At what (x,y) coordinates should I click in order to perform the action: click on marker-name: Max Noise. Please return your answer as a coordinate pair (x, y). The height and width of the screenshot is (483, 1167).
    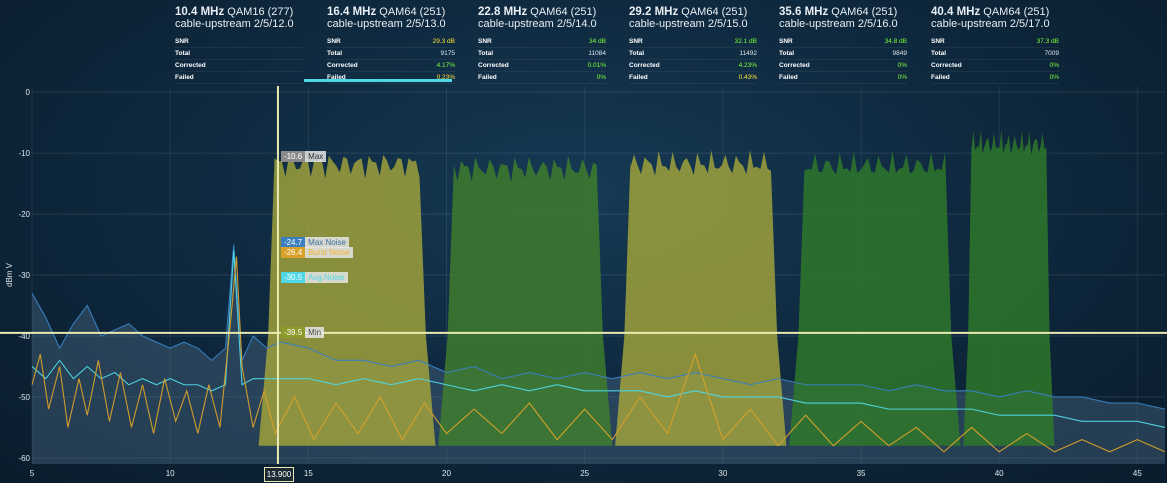
    Looking at the image, I should click on (327, 242).